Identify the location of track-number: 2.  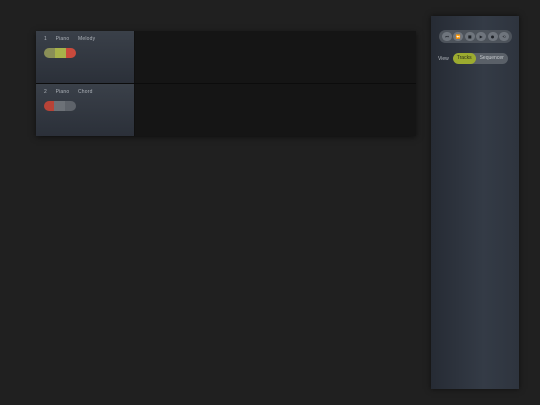
(45, 92).